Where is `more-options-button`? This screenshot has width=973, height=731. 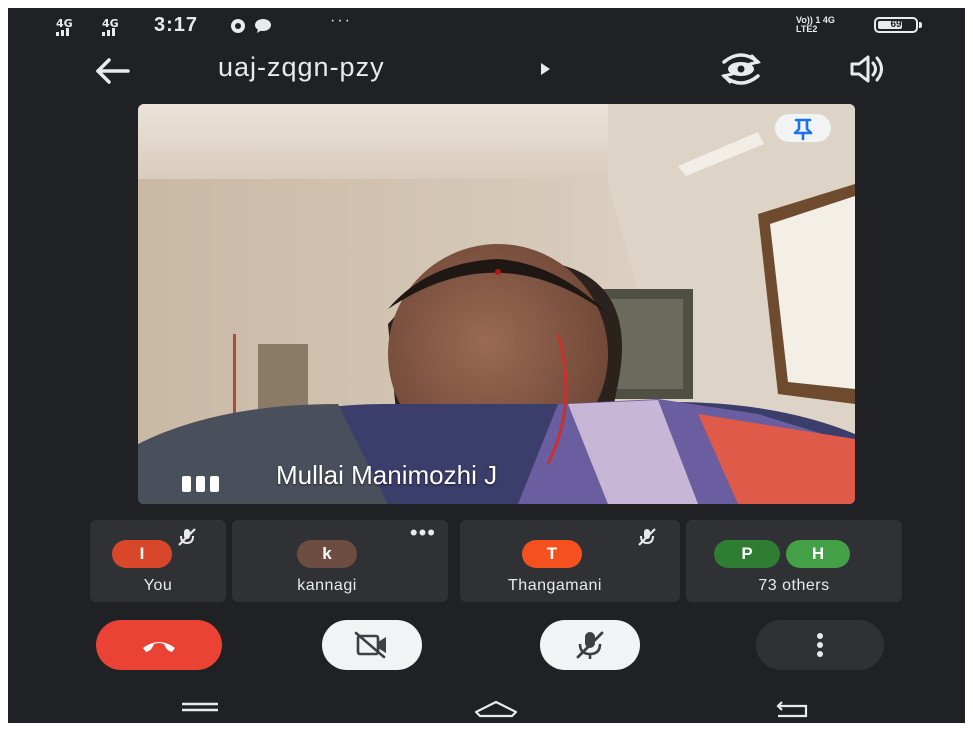
more-options-button is located at coordinates (820, 645).